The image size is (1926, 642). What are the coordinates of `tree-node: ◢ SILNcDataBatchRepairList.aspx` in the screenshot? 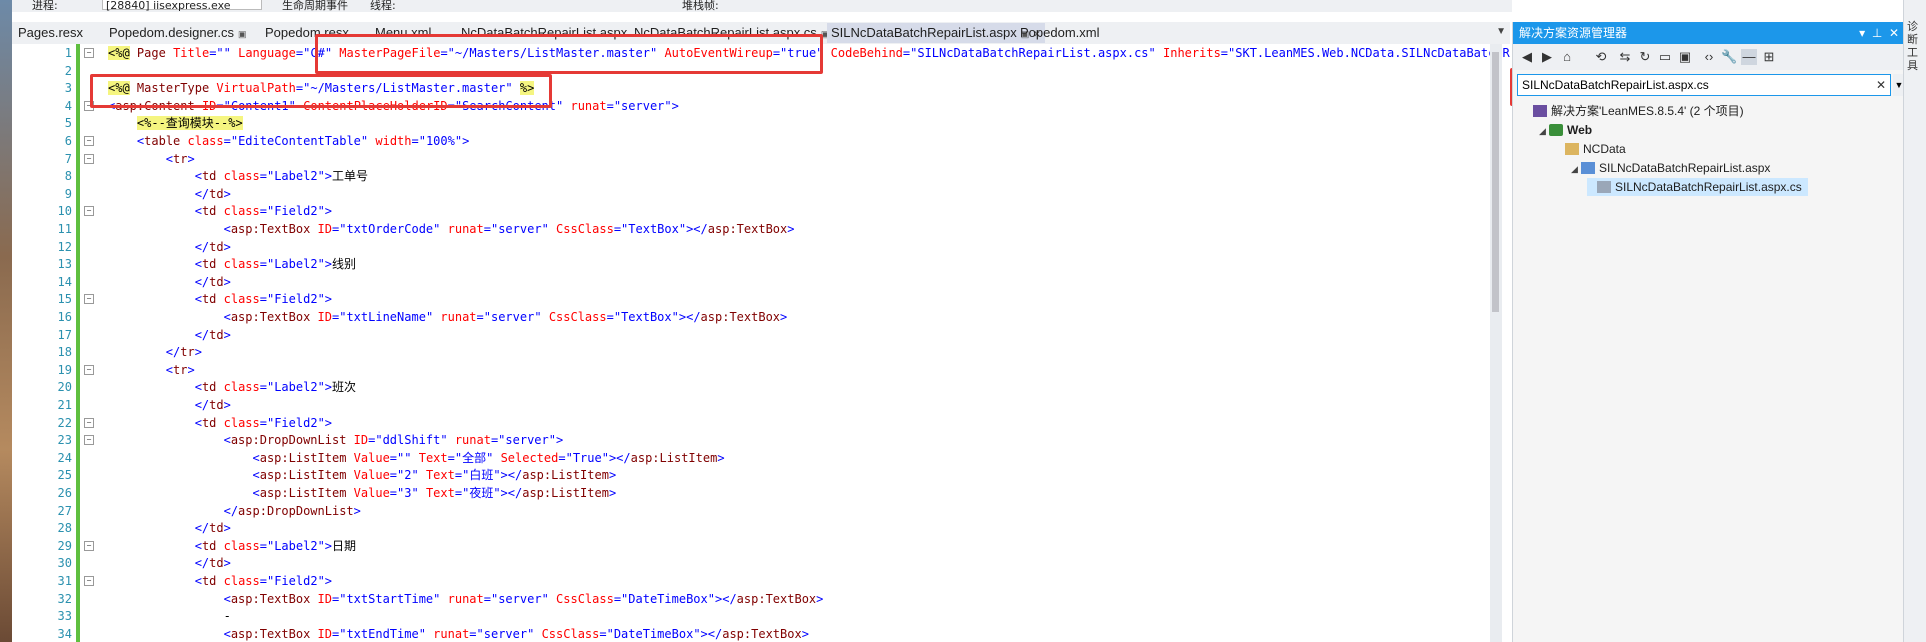 It's located at (1673, 168).